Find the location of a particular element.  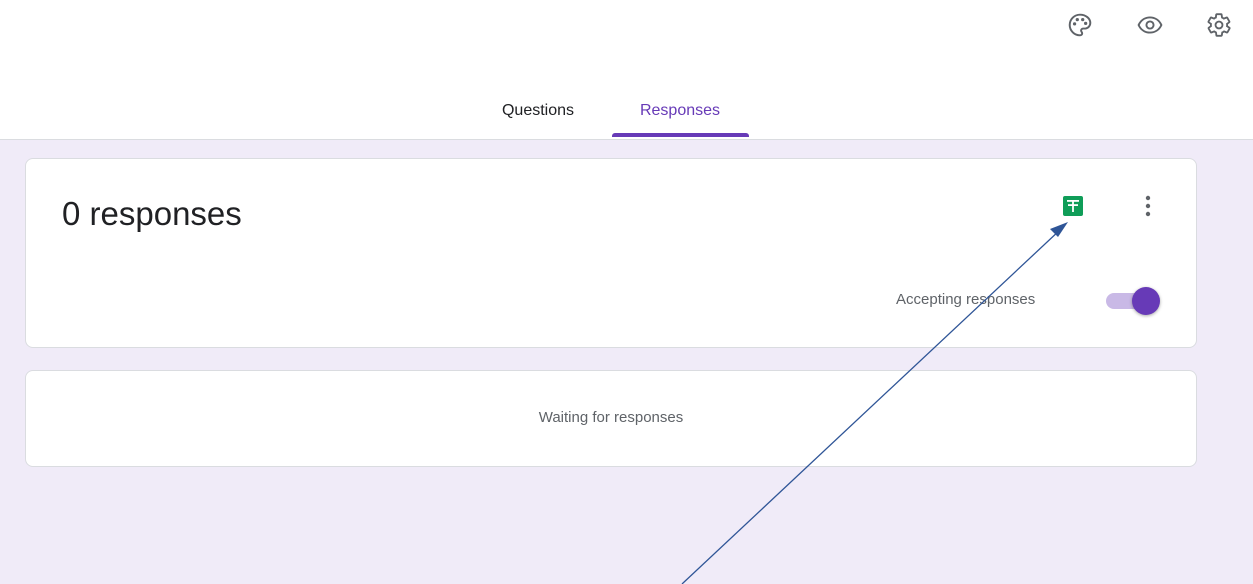

palette-icon is located at coordinates (1080, 25).